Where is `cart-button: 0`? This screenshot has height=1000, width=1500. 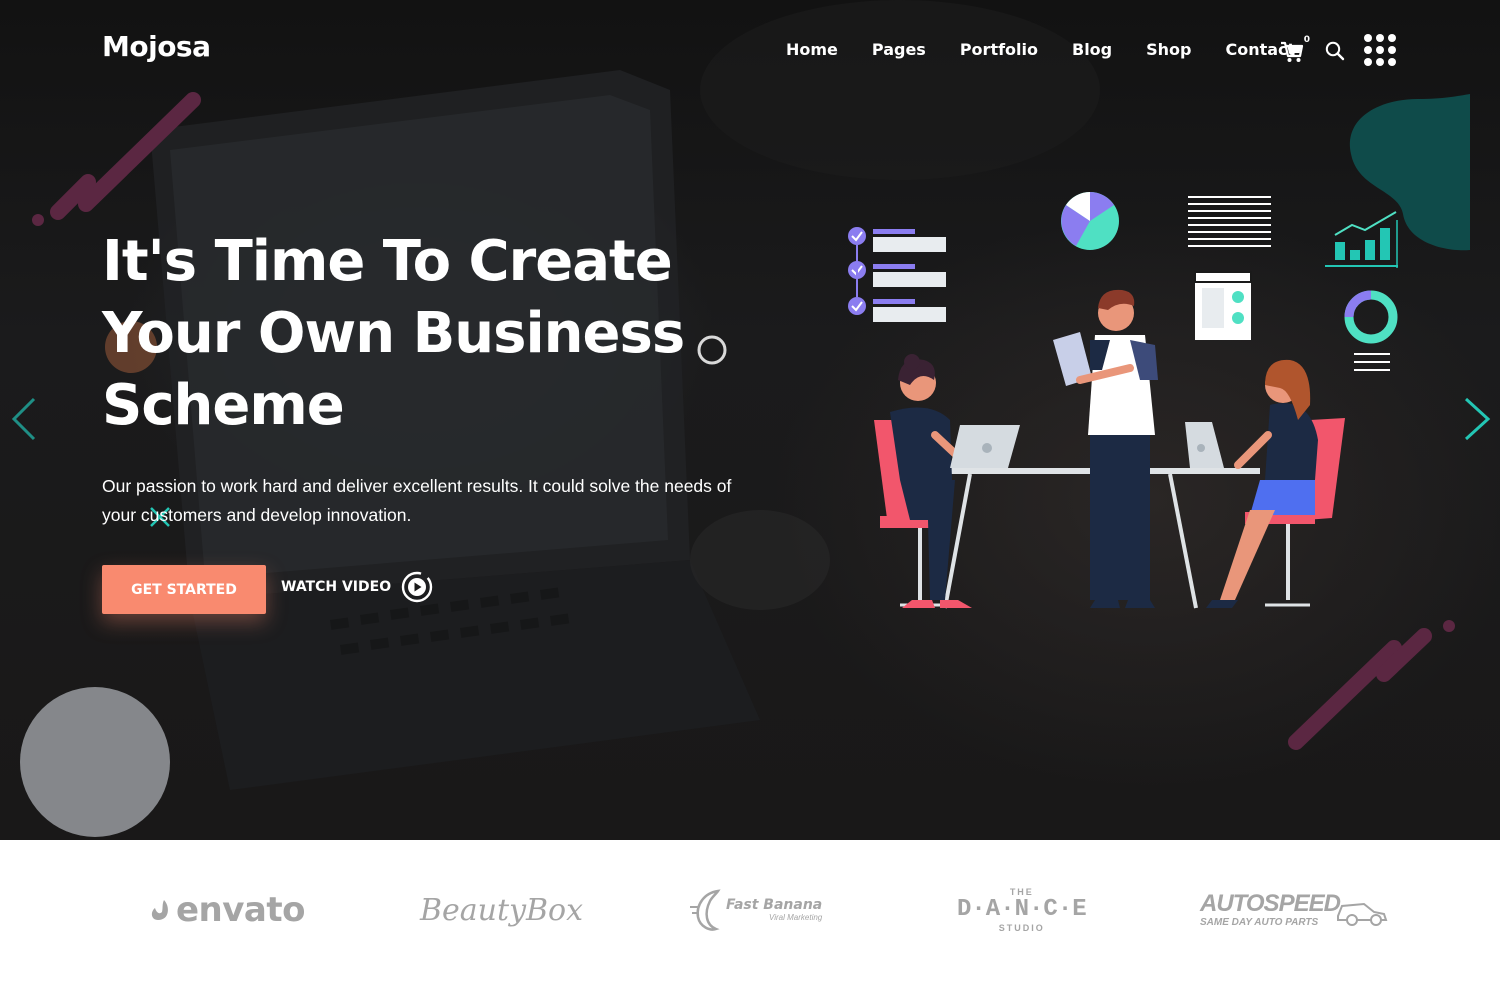
cart-button: 0 is located at coordinates (1295, 49).